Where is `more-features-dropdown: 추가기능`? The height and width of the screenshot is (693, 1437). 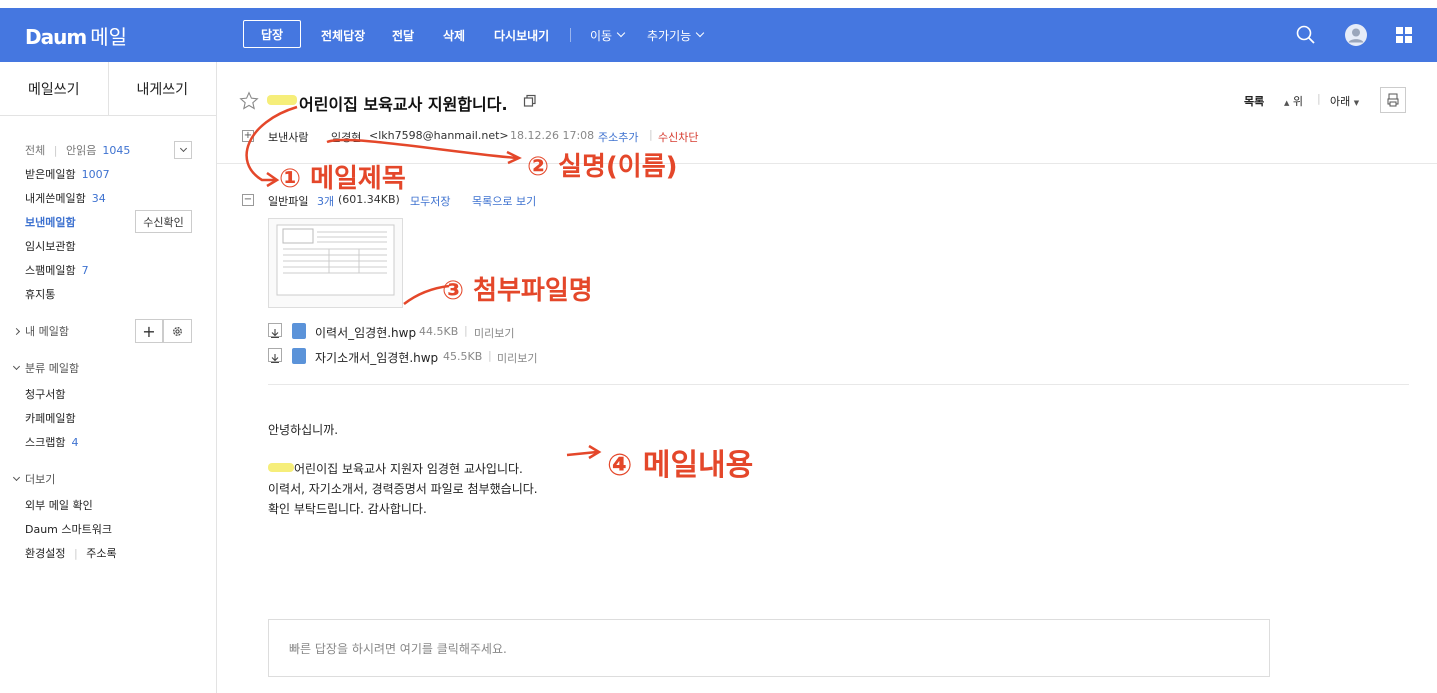
more-features-dropdown: 추가기능 is located at coordinates (676, 35).